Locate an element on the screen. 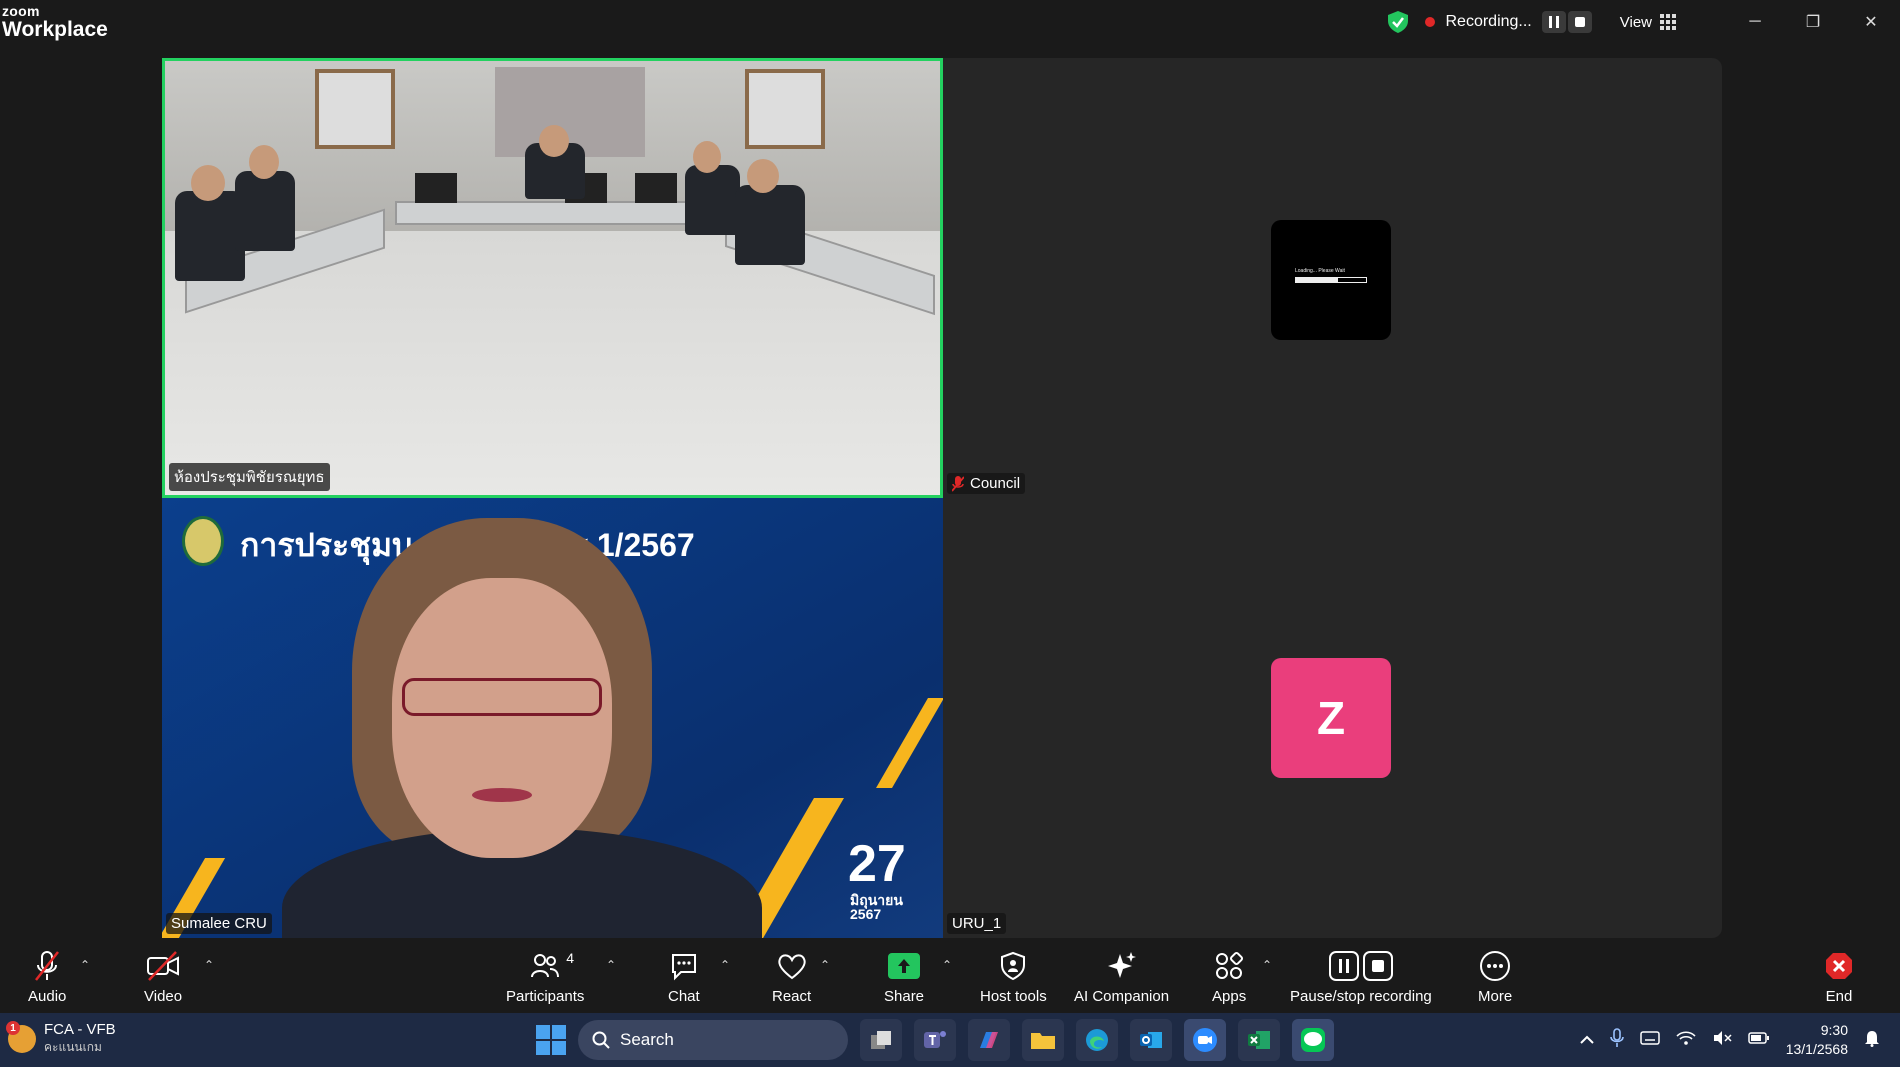  battery-icon is located at coordinates (1758, 1040).